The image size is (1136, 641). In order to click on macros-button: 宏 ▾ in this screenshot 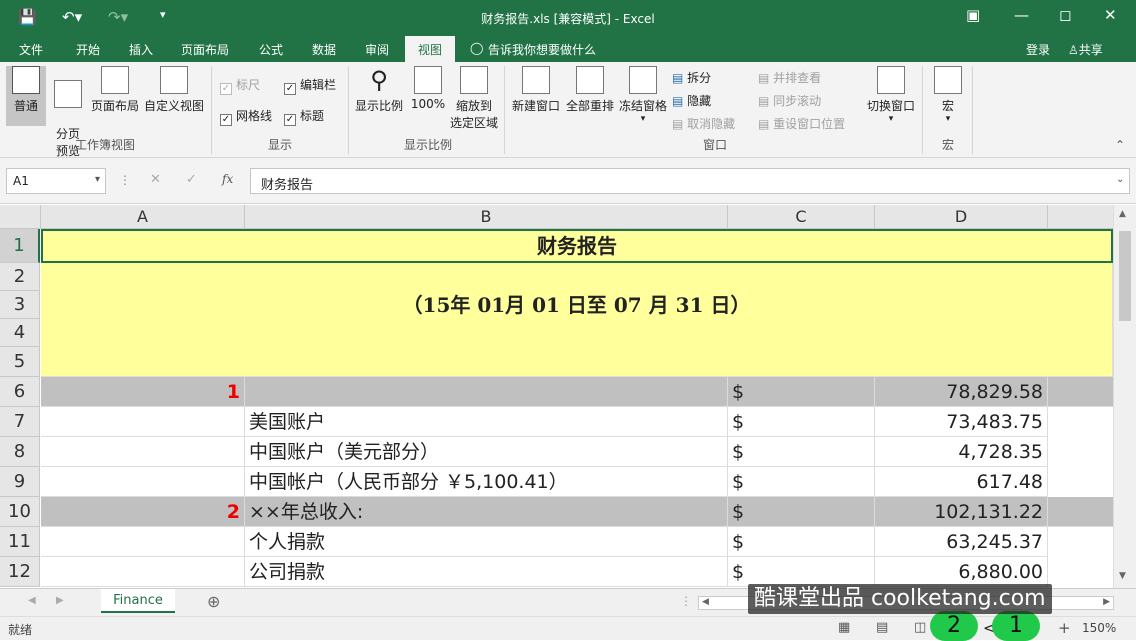, I will do `click(948, 95)`.